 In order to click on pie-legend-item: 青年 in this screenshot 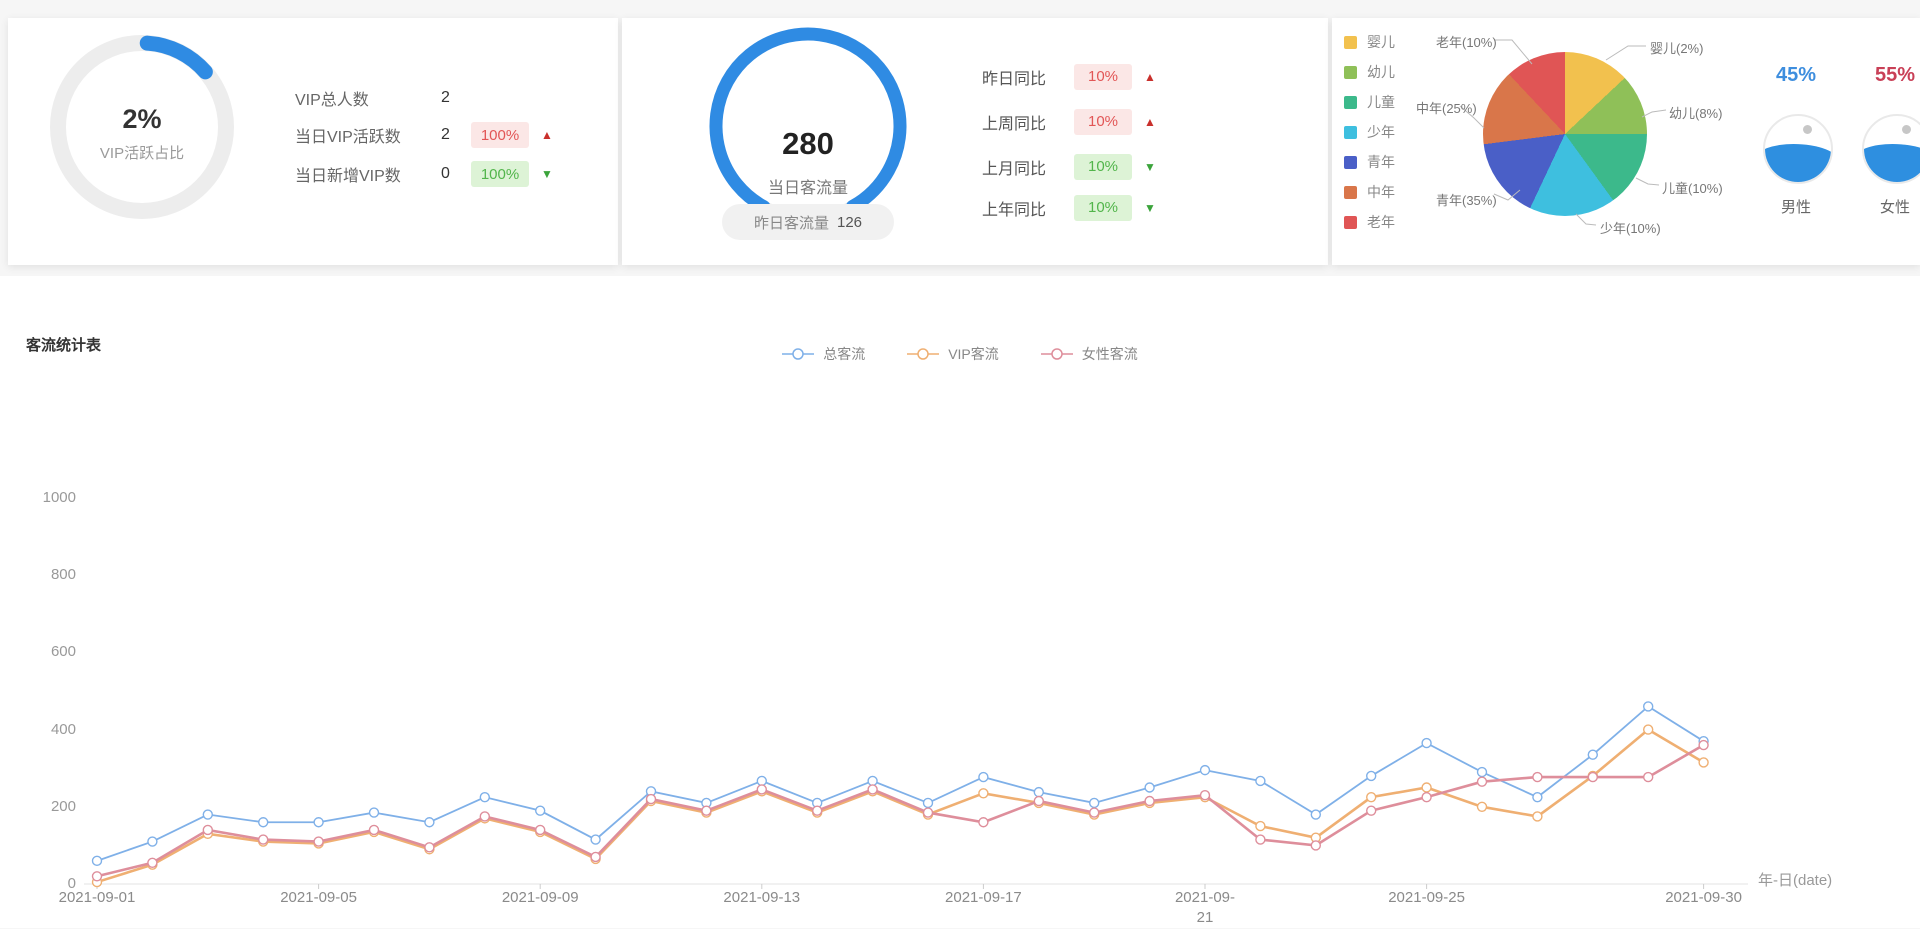, I will do `click(1369, 162)`.